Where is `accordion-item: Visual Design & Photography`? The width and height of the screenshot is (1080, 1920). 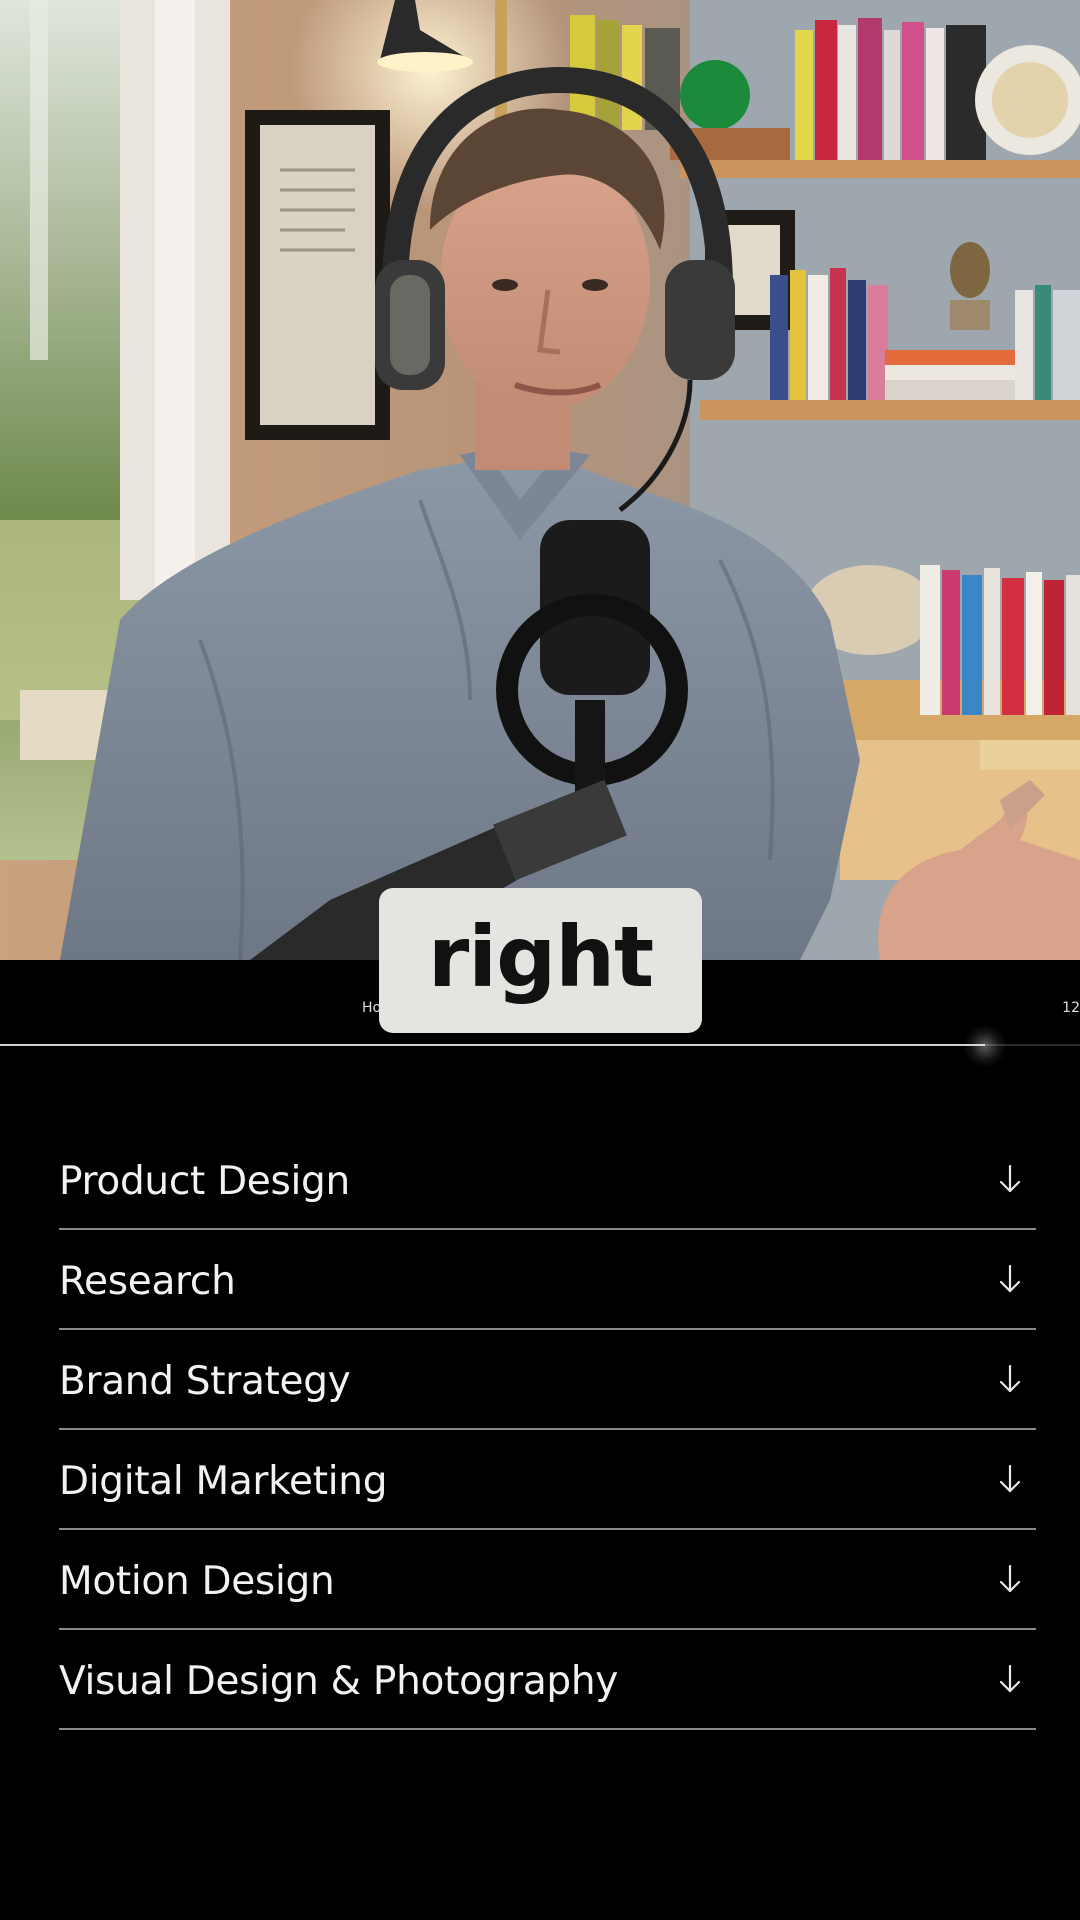
accordion-item: Visual Design & Photography is located at coordinates (547, 1680).